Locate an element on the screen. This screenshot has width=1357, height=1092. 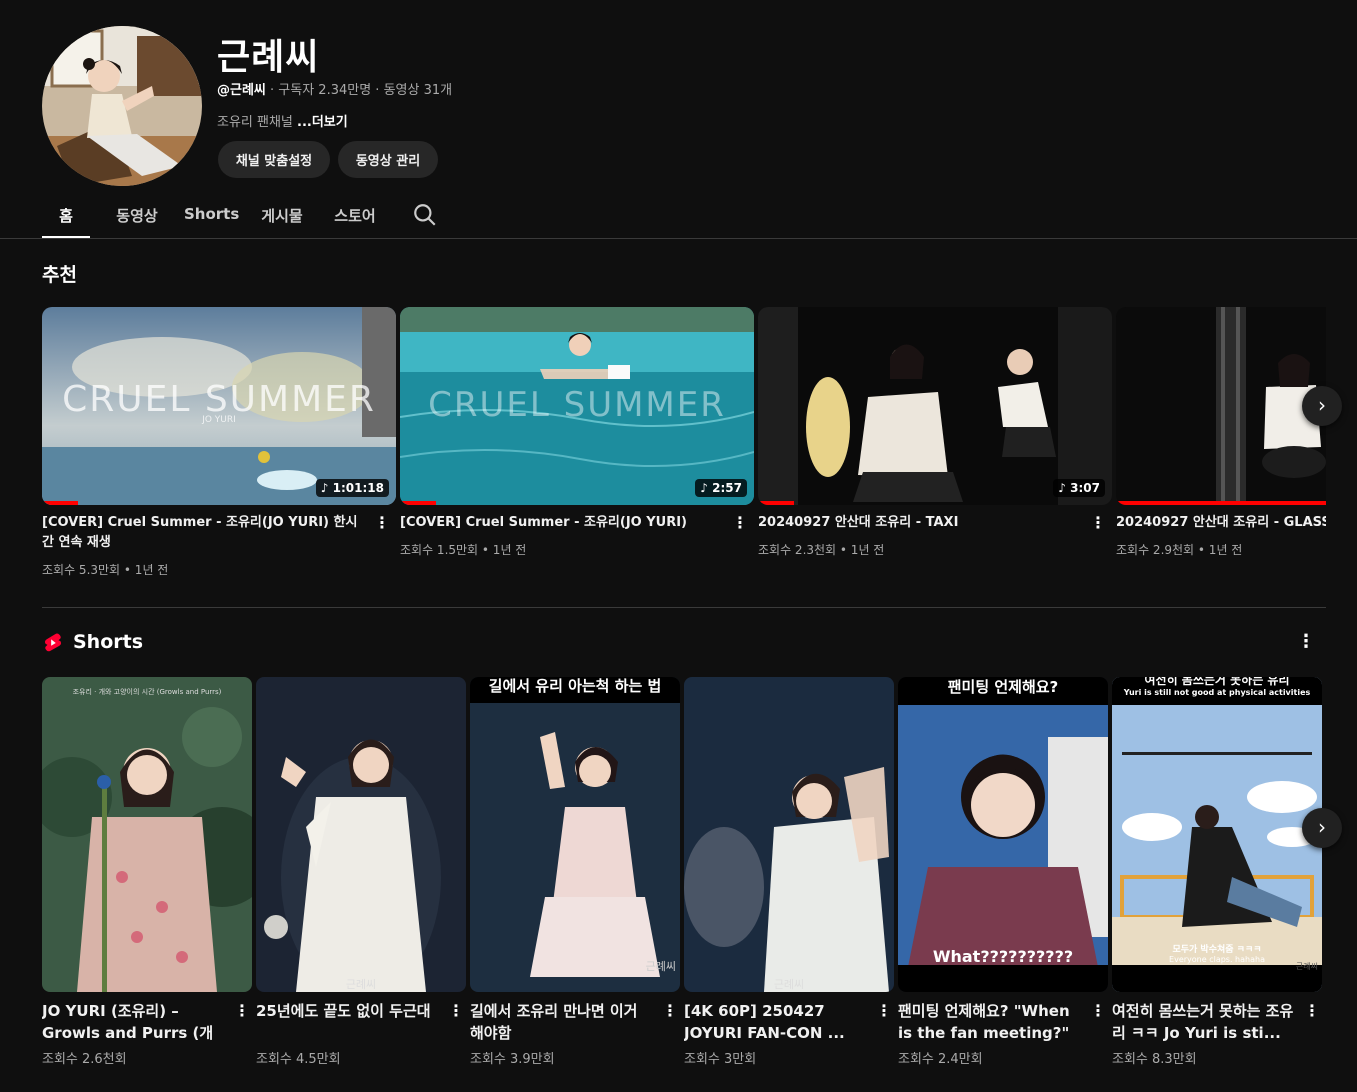
short-overlay-text: 조유리 · 개와 고양이의 시간 (Growls and Purrs) is located at coordinates (147, 692).